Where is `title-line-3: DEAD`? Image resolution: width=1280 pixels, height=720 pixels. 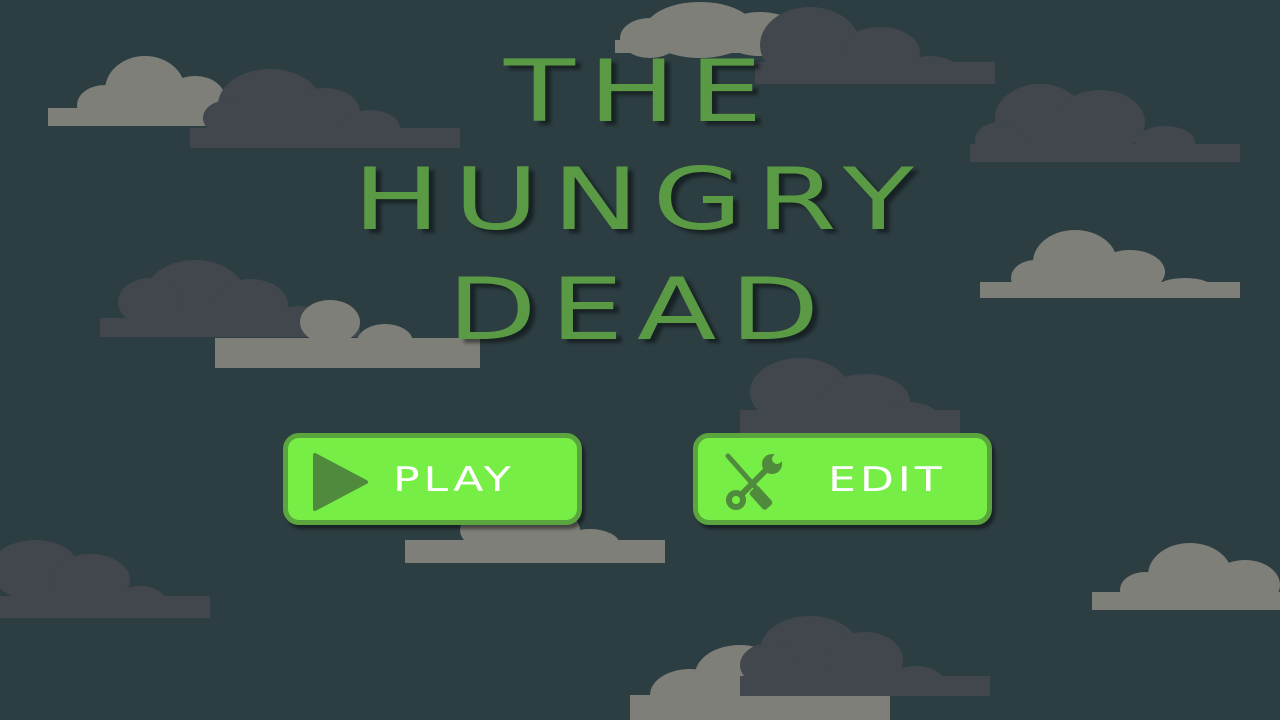
title-line-3: DEAD is located at coordinates (640, 310).